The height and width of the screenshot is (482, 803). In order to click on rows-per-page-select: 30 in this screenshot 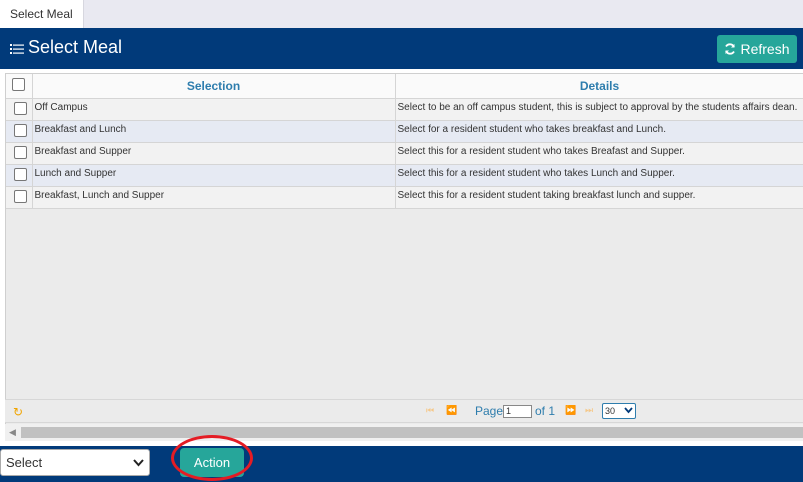, I will do `click(619, 411)`.